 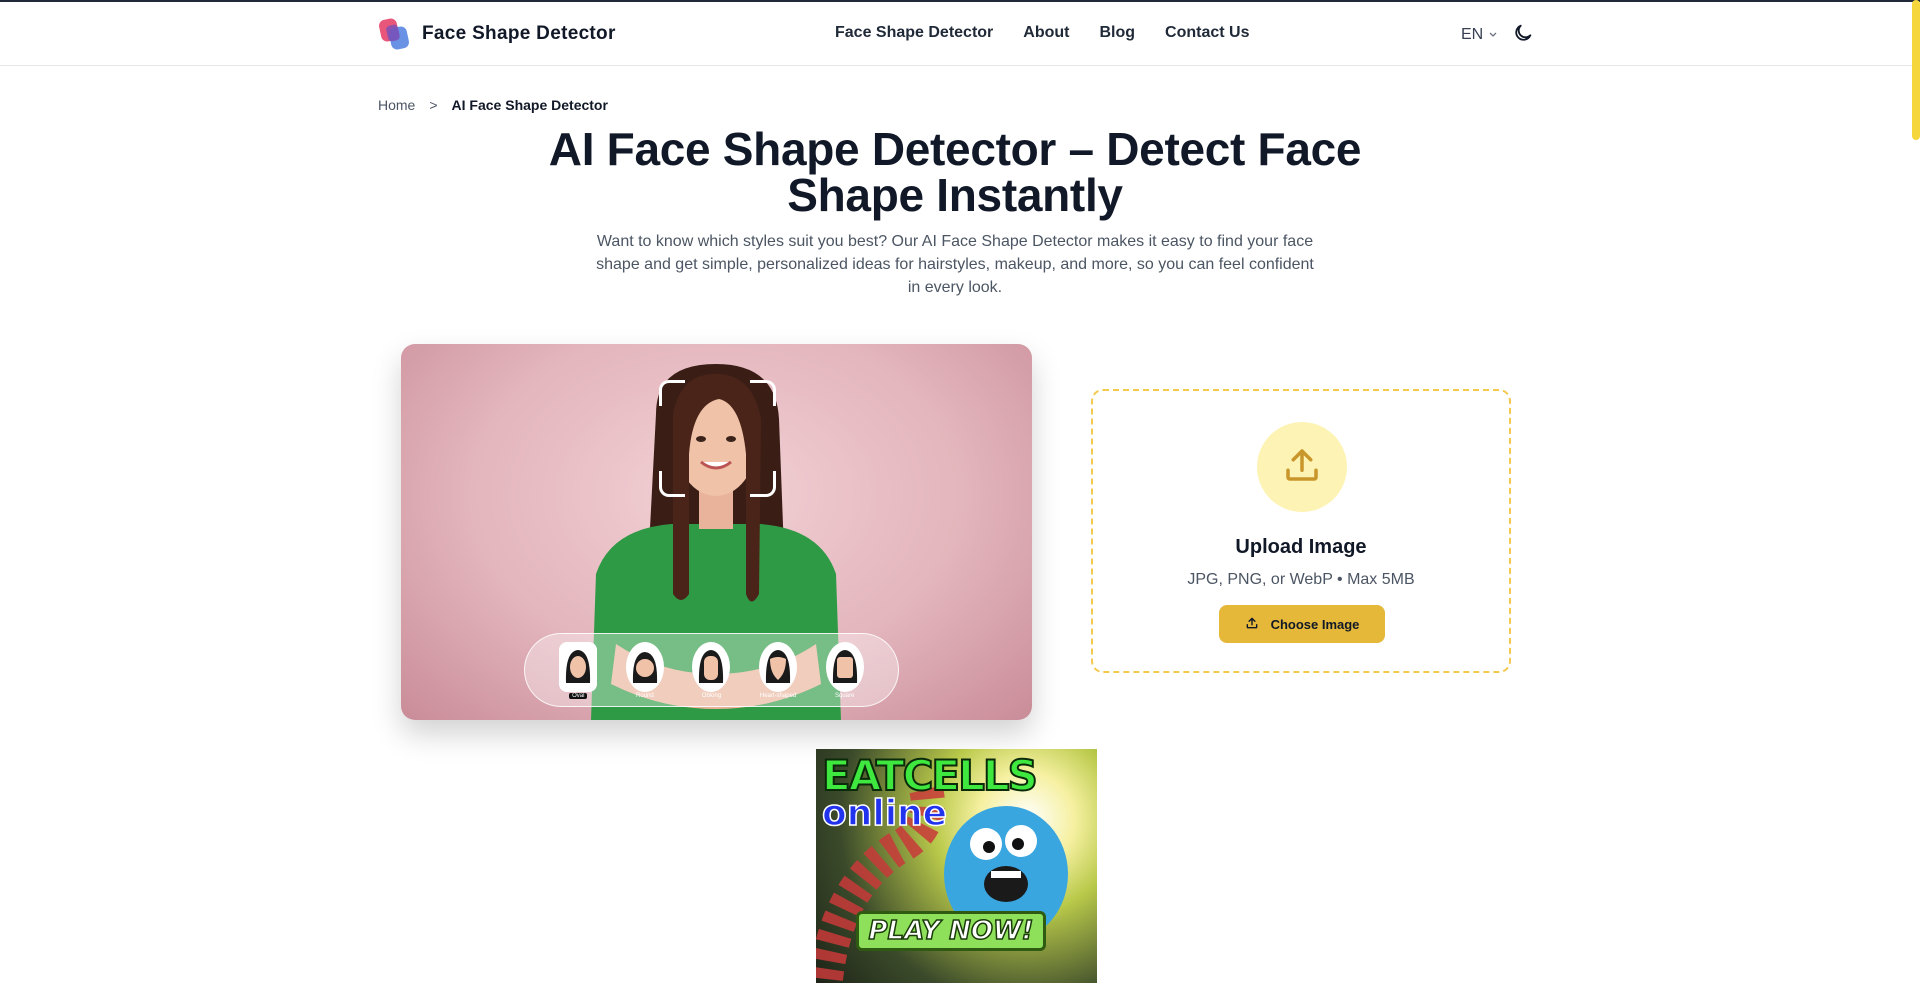 What do you see at coordinates (1523, 33) in the screenshot?
I see `moon-icon` at bounding box center [1523, 33].